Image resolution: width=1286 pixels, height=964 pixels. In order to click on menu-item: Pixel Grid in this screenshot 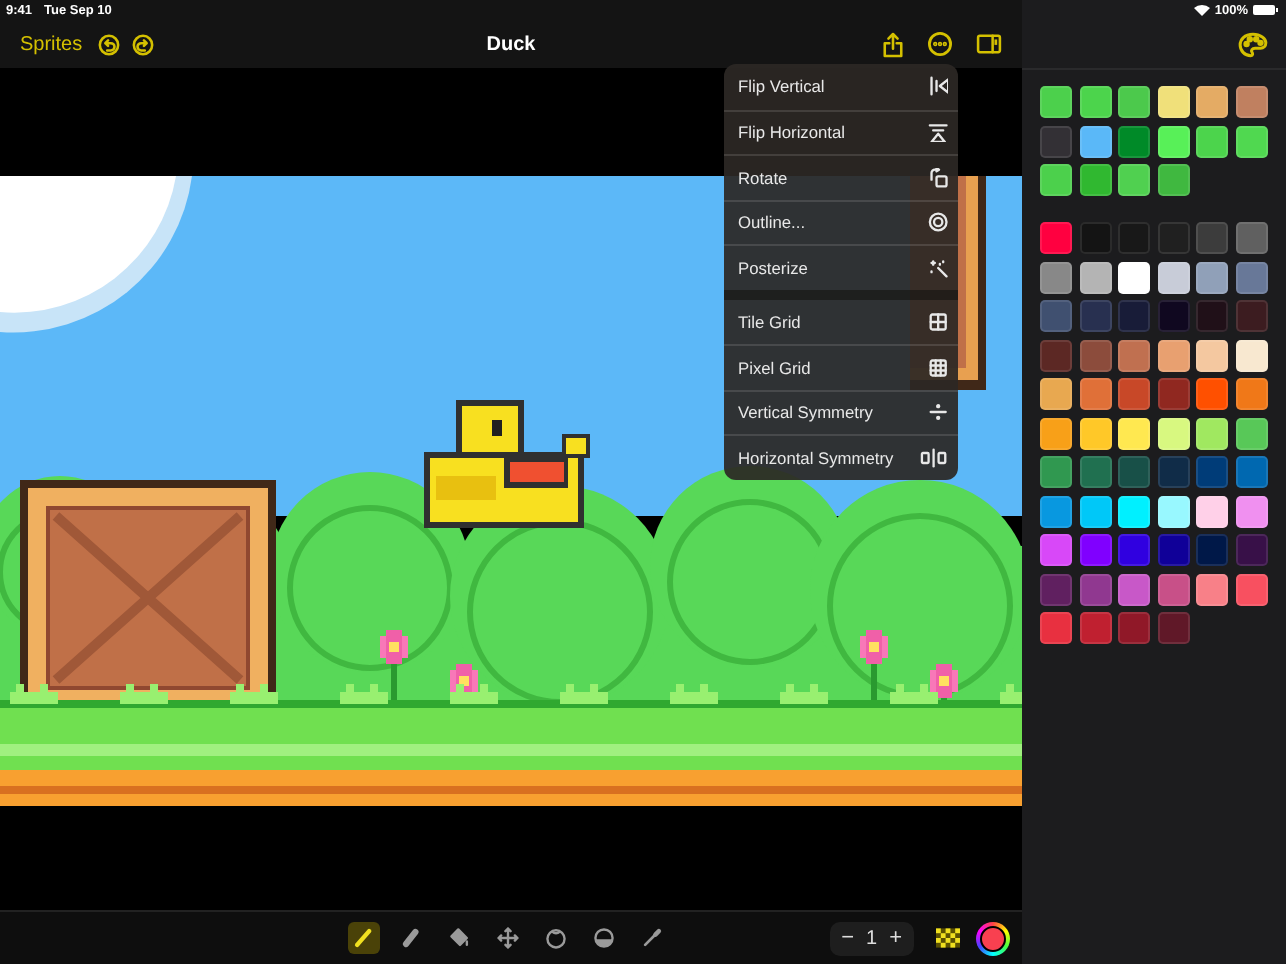, I will do `click(841, 366)`.